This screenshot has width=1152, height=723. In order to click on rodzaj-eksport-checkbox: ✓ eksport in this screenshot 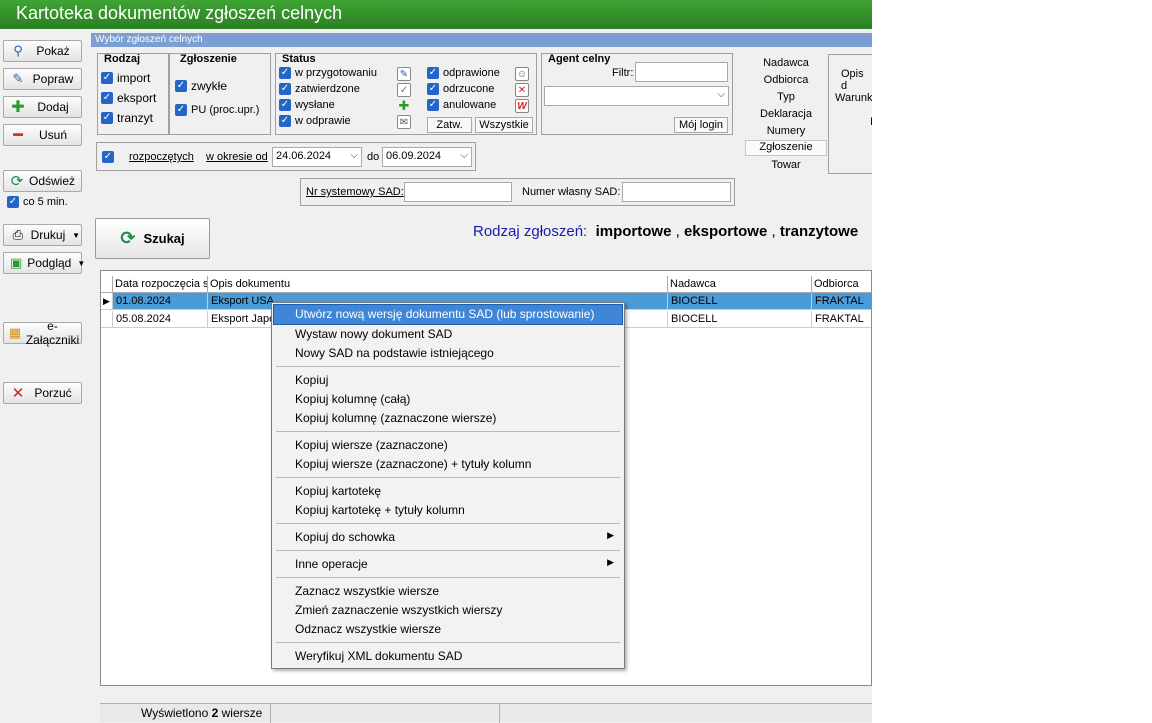, I will do `click(128, 98)`.